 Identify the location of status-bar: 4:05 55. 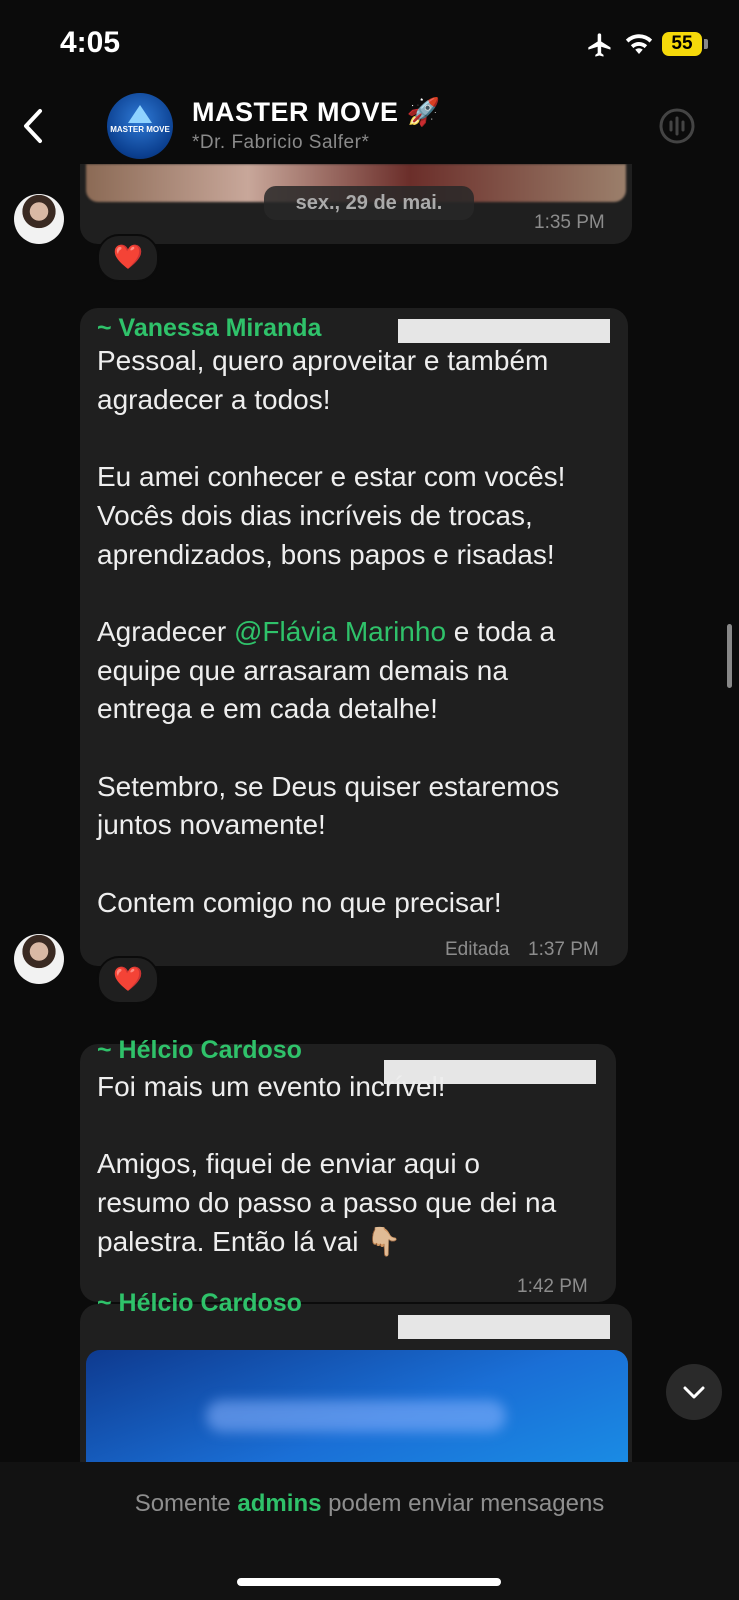
(369, 45).